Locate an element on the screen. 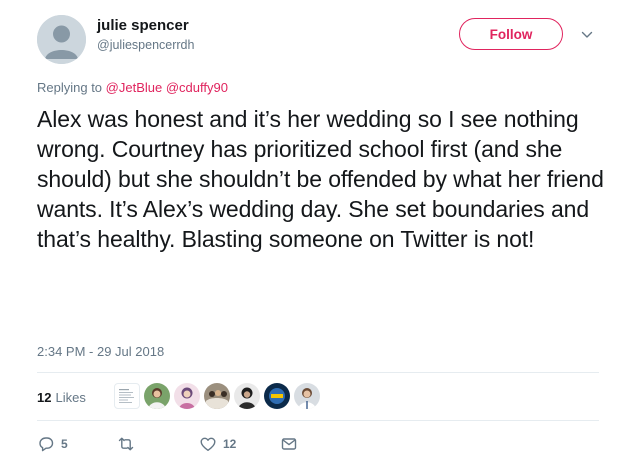  likes-stat: 12 Likes is located at coordinates (61, 397).